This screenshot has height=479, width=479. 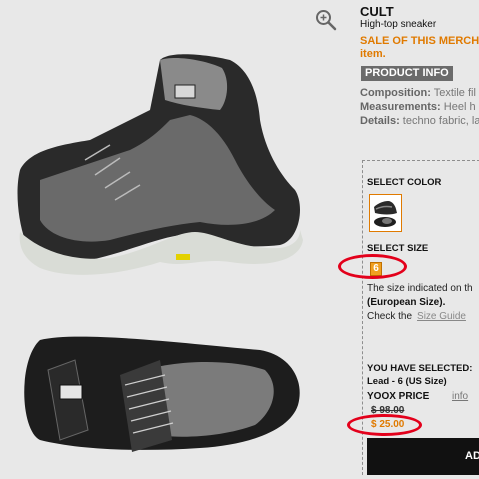 I want to click on size-note-line2: (European Size)., so click(x=406, y=302).